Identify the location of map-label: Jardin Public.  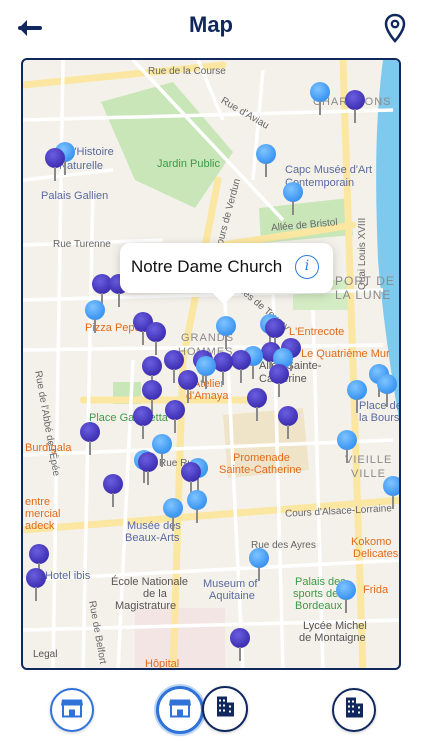
(188, 164).